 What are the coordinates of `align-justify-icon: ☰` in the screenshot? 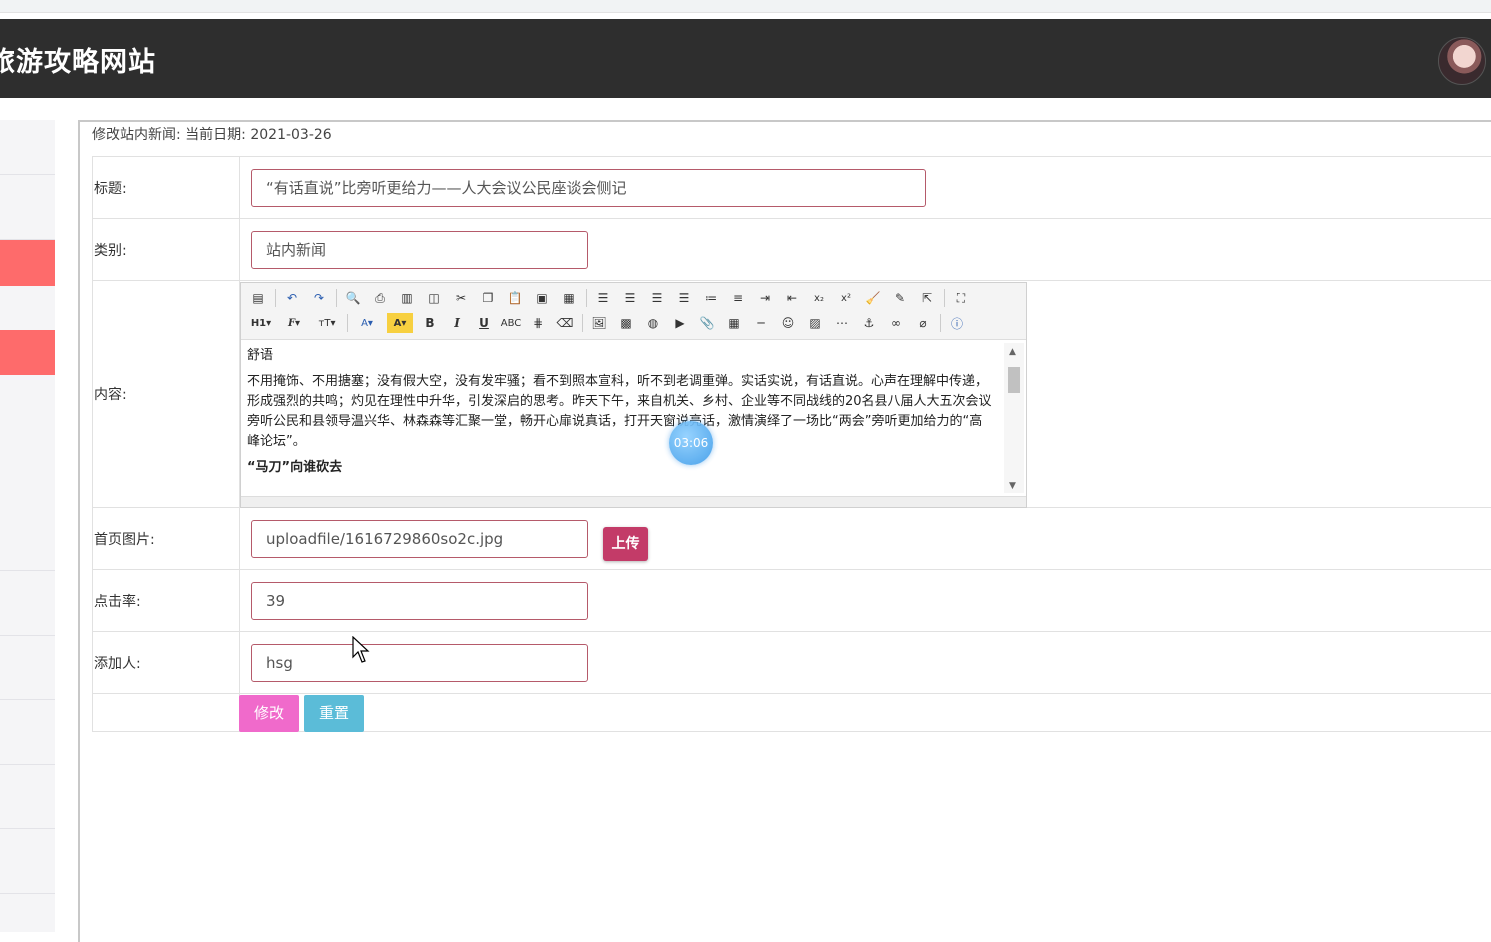 It's located at (684, 298).